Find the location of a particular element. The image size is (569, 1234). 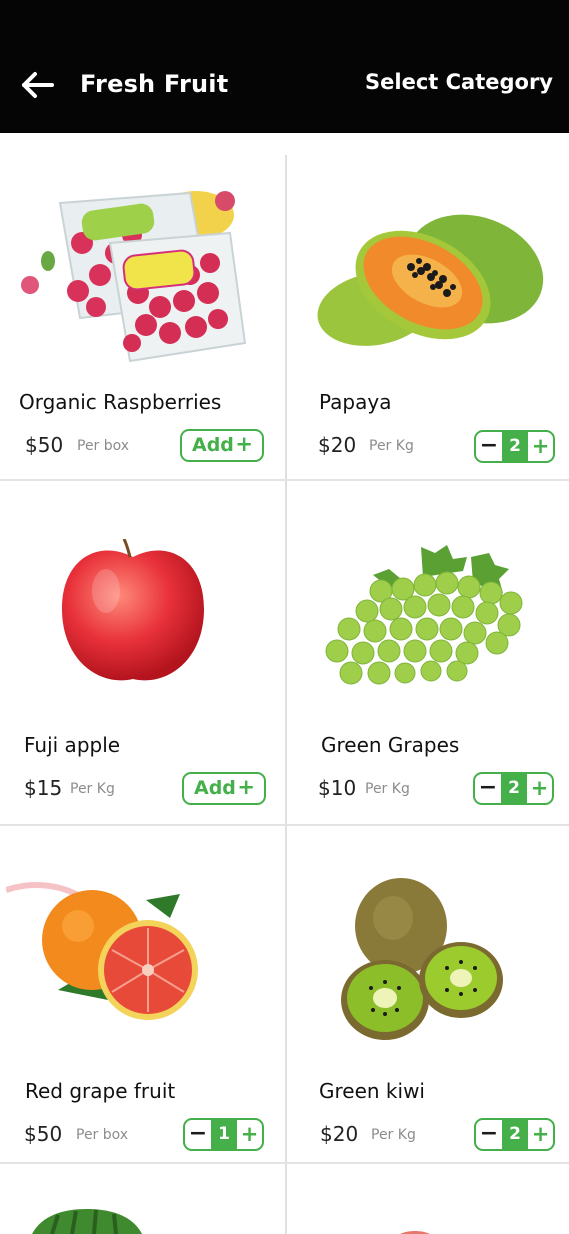

grapes-image is located at coordinates (424, 615).